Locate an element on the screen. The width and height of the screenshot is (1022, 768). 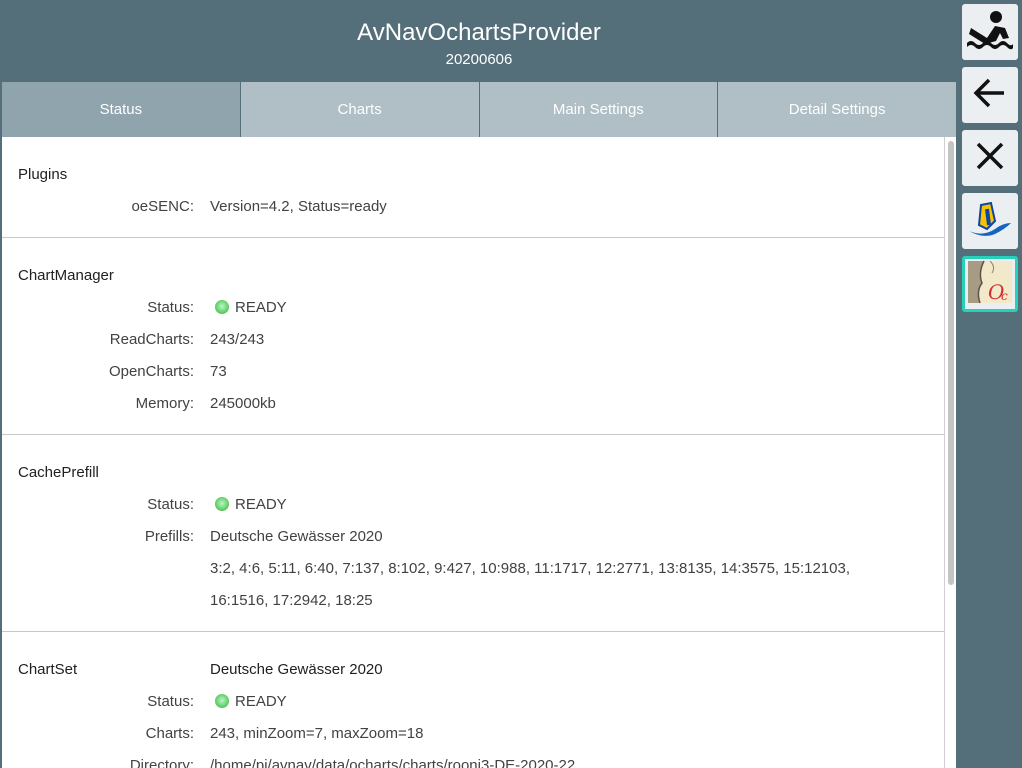
scrollbar-thumb is located at coordinates (951, 363).